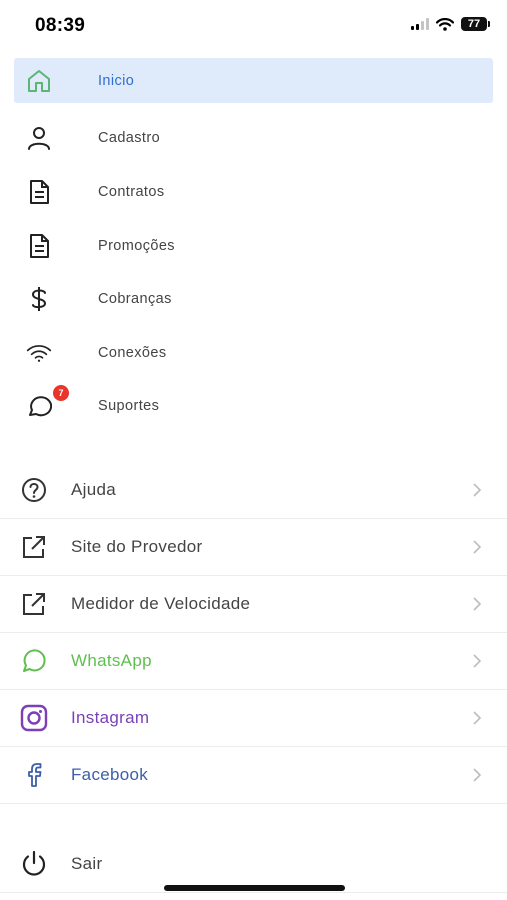 The height and width of the screenshot is (900, 507). What do you see at coordinates (253, 25) in the screenshot?
I see `status-bar: 08:39 77` at bounding box center [253, 25].